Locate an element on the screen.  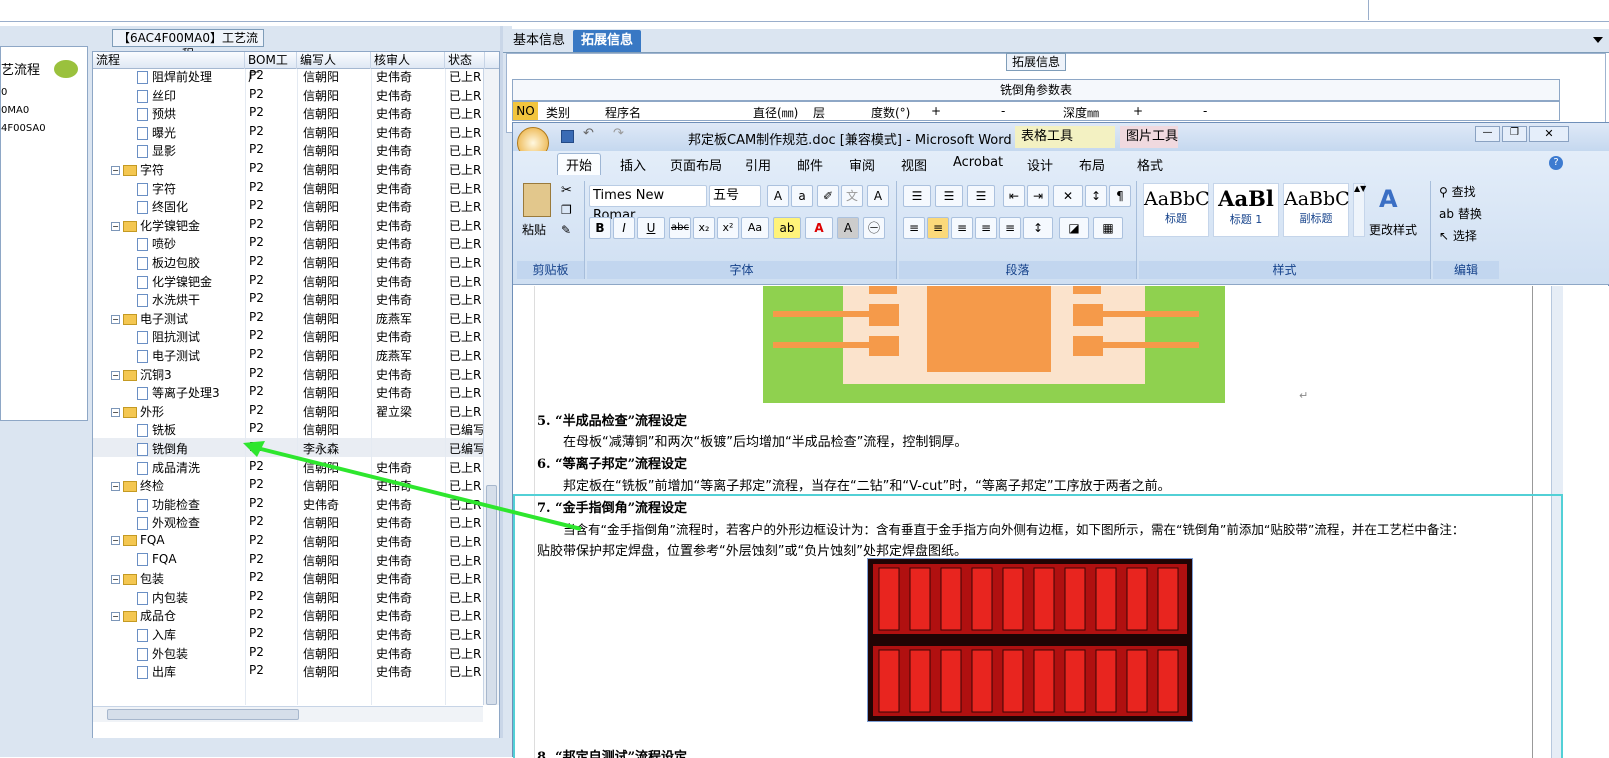
numbering-icon: ☰ is located at coordinates (949, 196).